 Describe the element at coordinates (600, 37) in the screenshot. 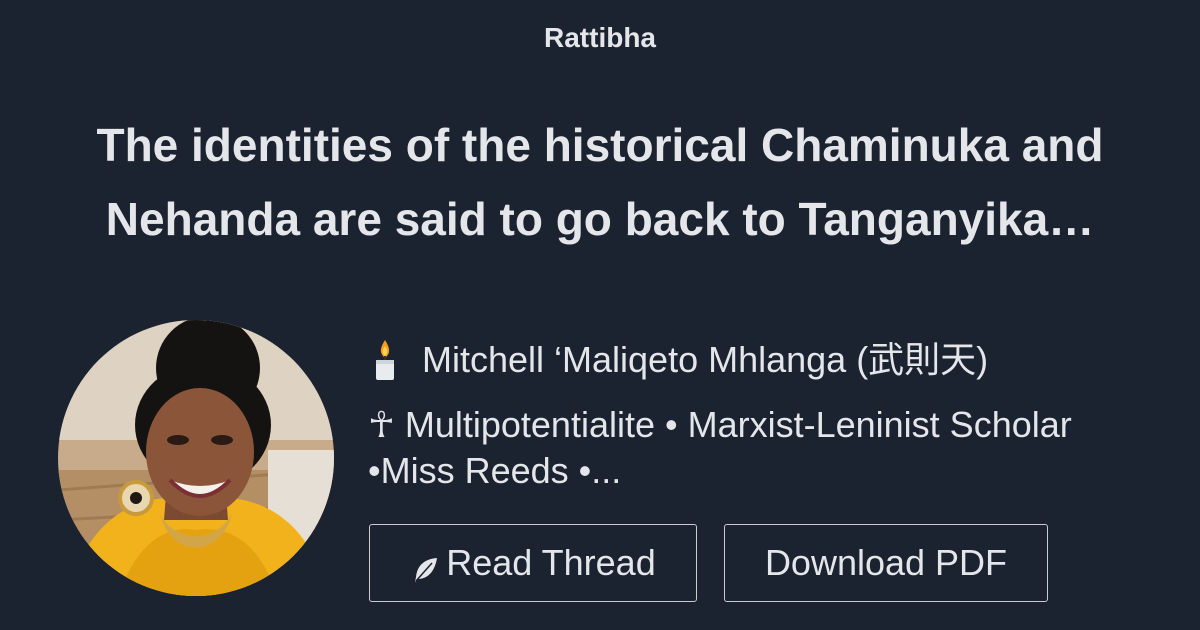

I see `brand-name: Rattibha` at that location.